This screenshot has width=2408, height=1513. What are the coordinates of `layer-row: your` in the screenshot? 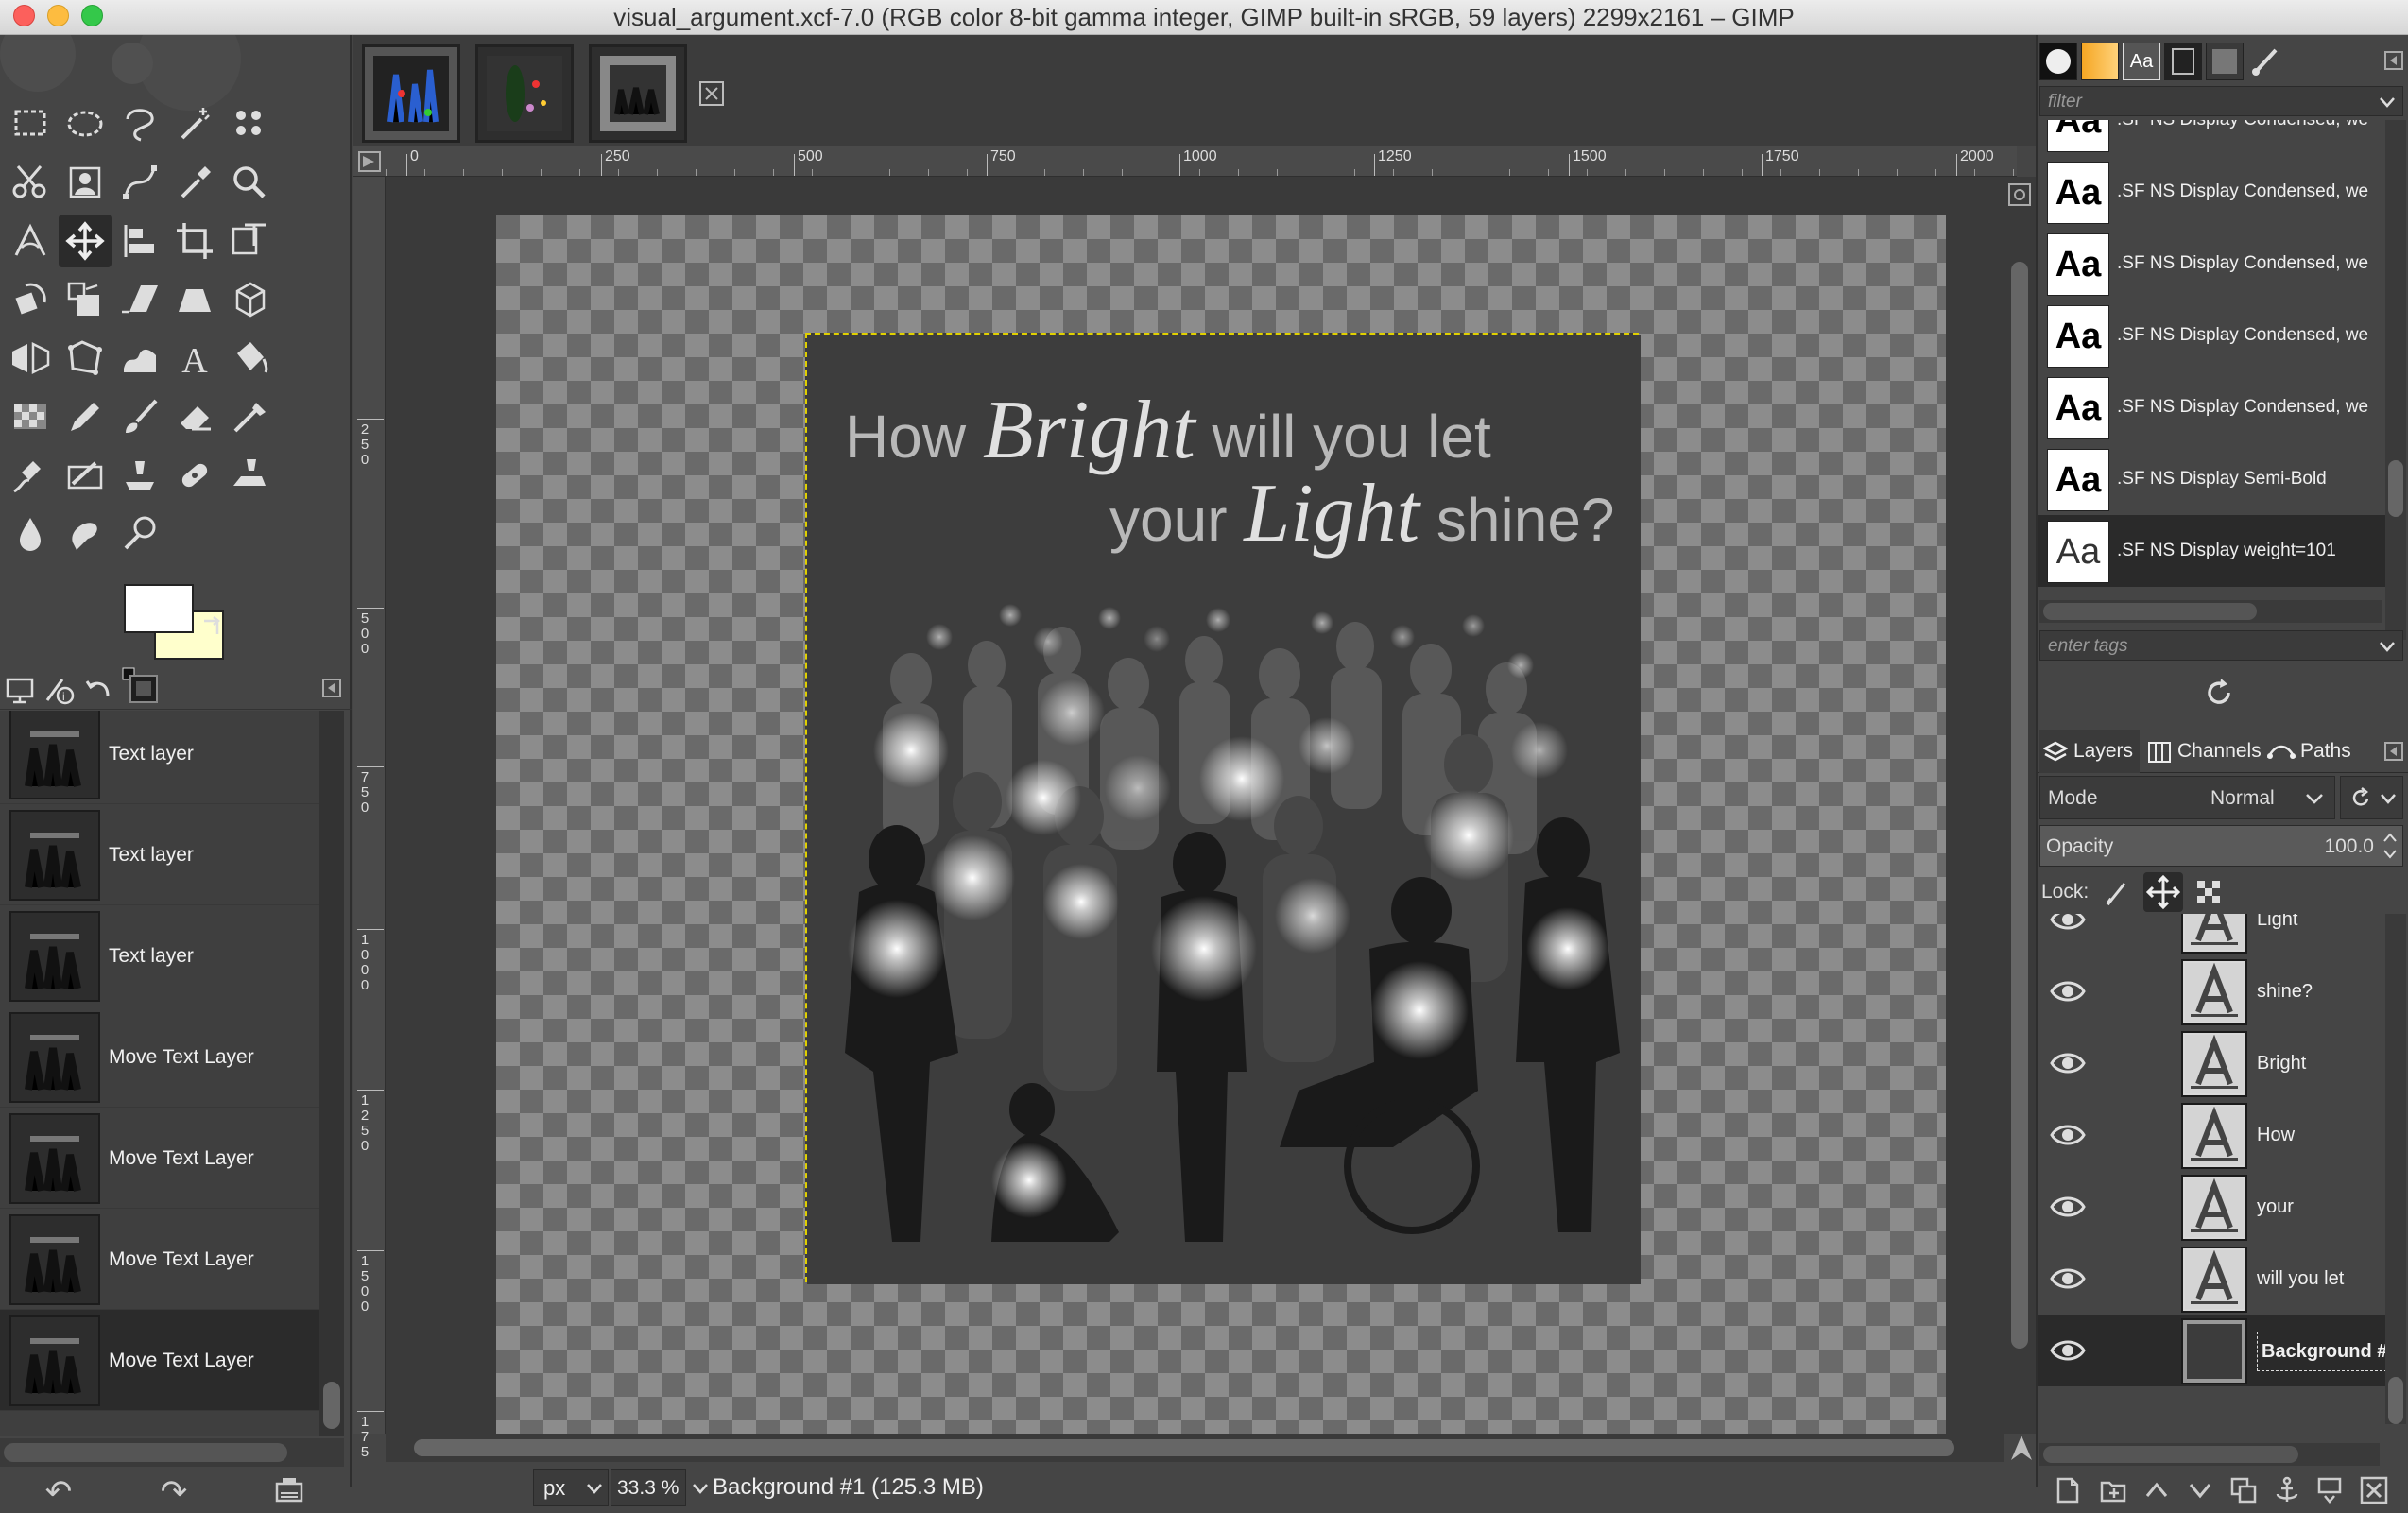 It's located at (2212, 1207).